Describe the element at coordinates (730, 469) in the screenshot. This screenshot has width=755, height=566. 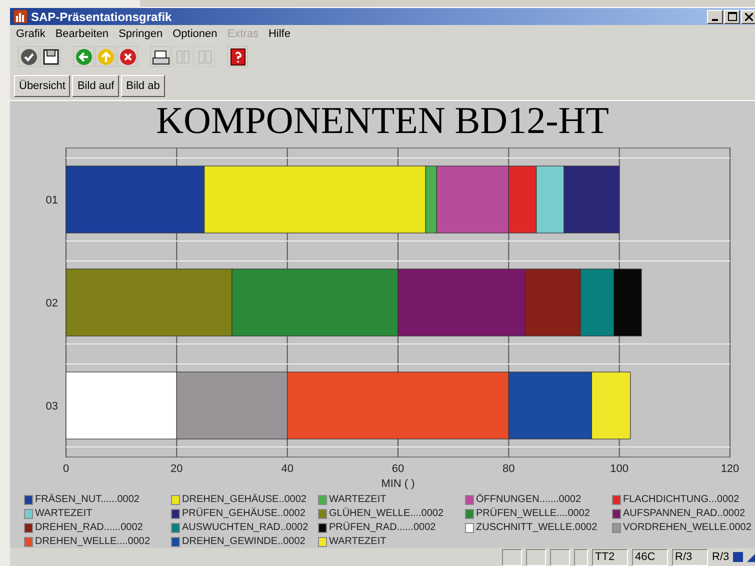
I see `tick-label: 120` at that location.